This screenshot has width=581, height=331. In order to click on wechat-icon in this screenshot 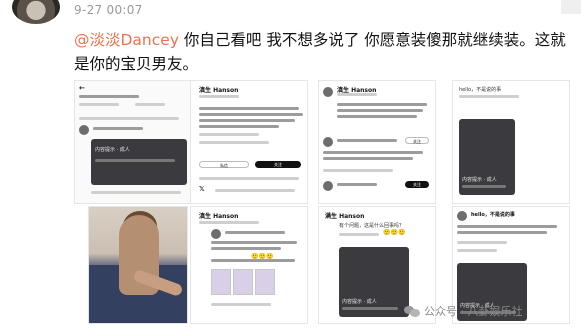, I will do `click(412, 311)`.